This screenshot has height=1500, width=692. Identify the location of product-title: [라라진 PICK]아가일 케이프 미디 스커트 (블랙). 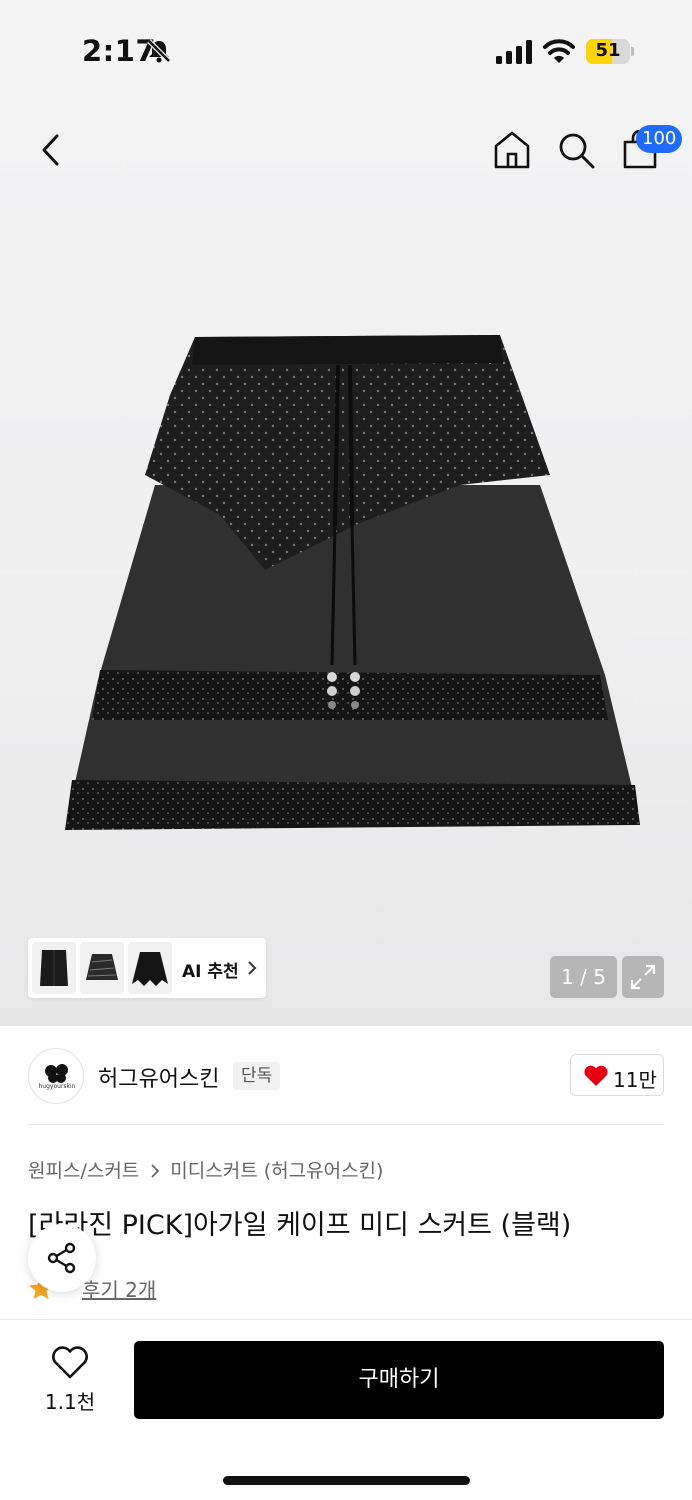
(300, 1225).